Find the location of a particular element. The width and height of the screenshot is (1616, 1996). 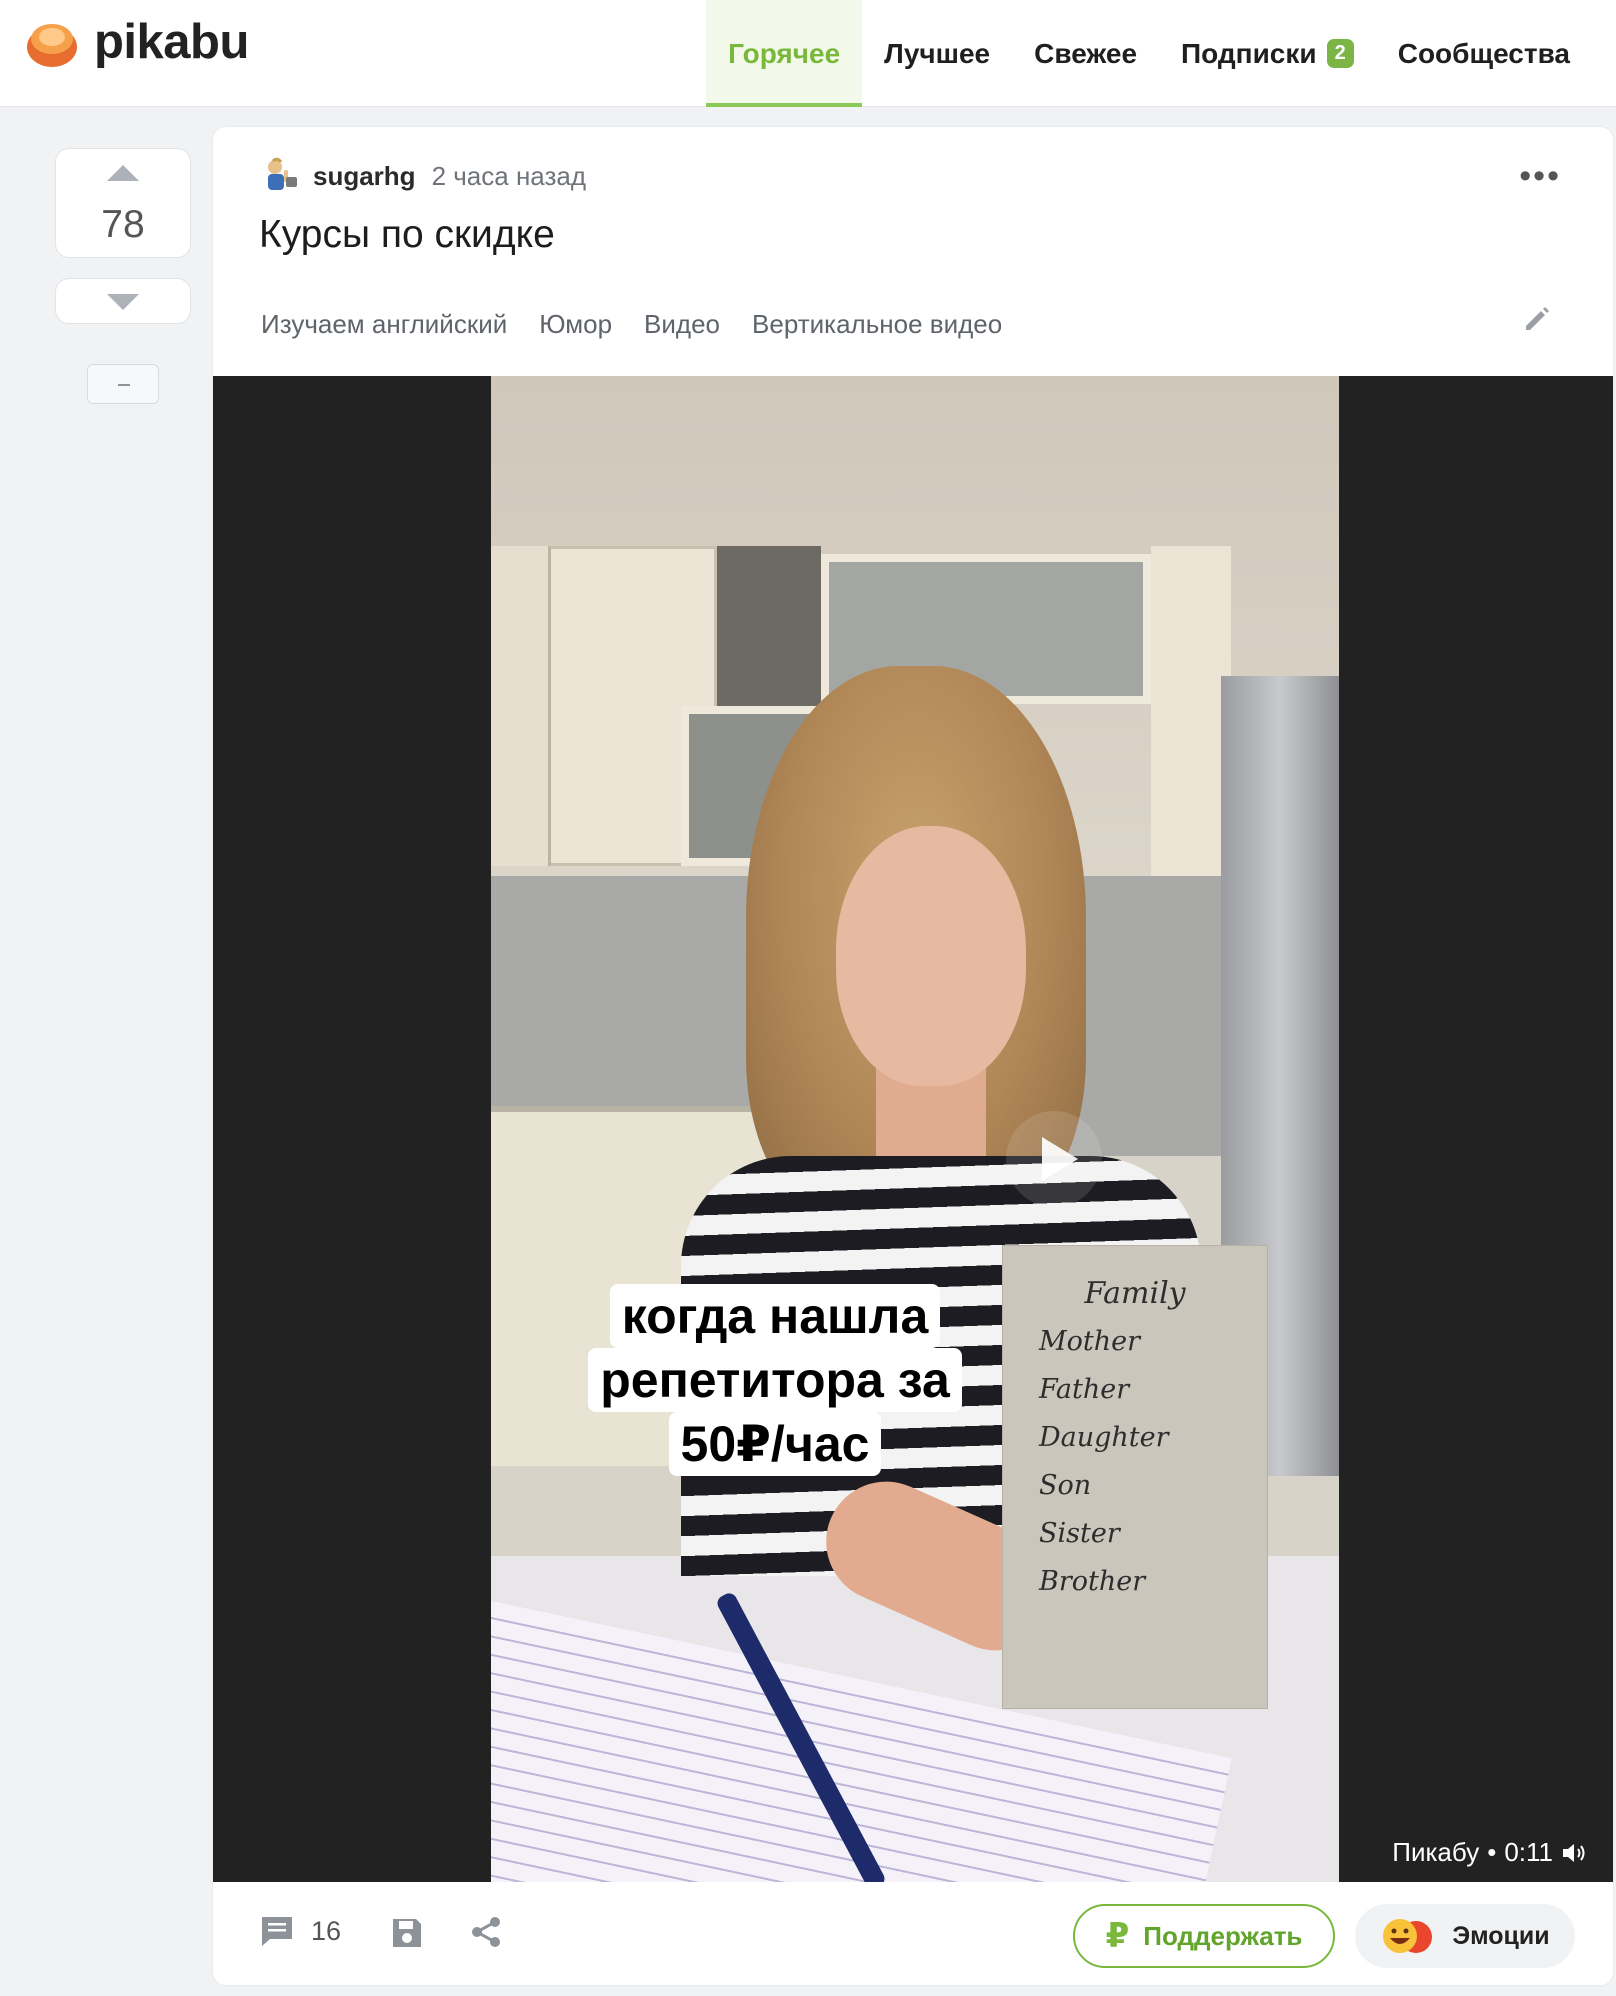

pikabu-logo: pikabu is located at coordinates (136, 42).